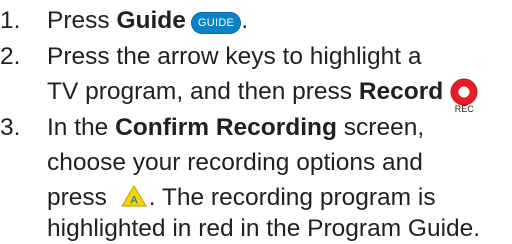  I want to click on step-text: Press the arrow keys to highlight a, so click(234, 56).